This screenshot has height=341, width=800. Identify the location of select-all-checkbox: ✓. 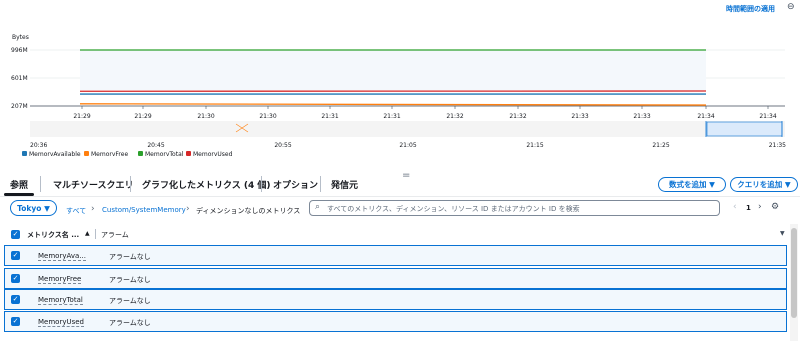
(15, 234).